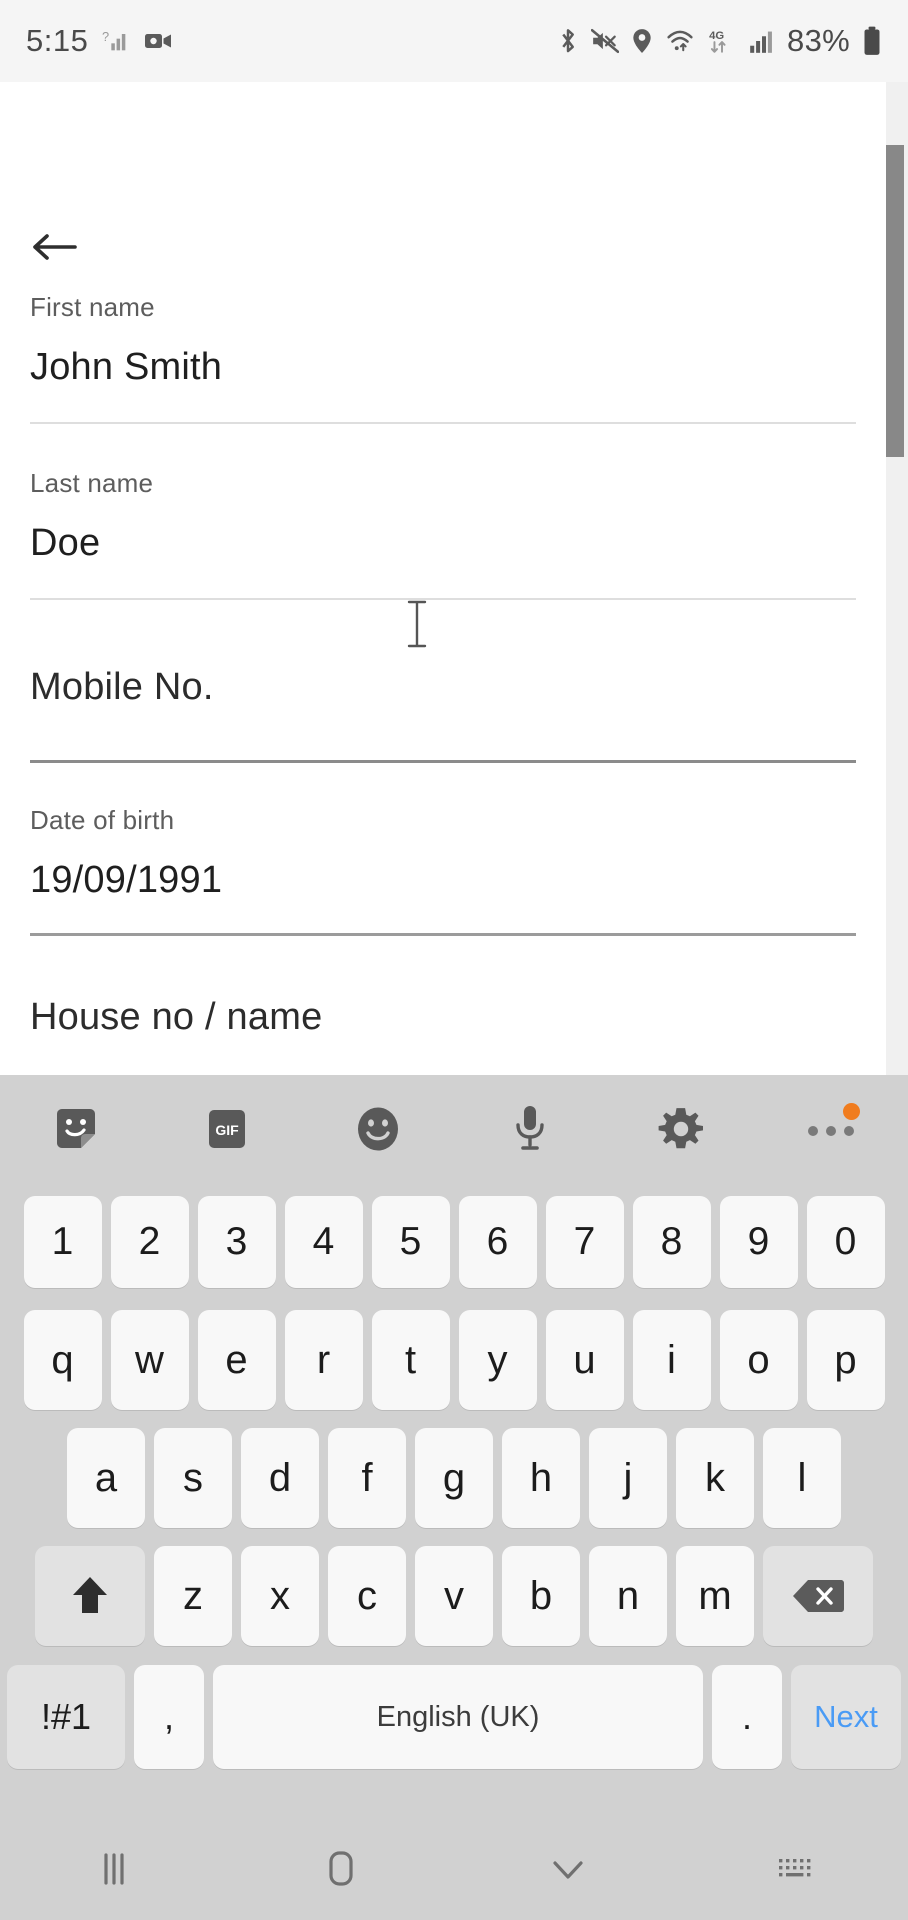 Image resolution: width=908 pixels, height=1920 pixels. I want to click on field-house-no: House no / name, so click(443, 1017).